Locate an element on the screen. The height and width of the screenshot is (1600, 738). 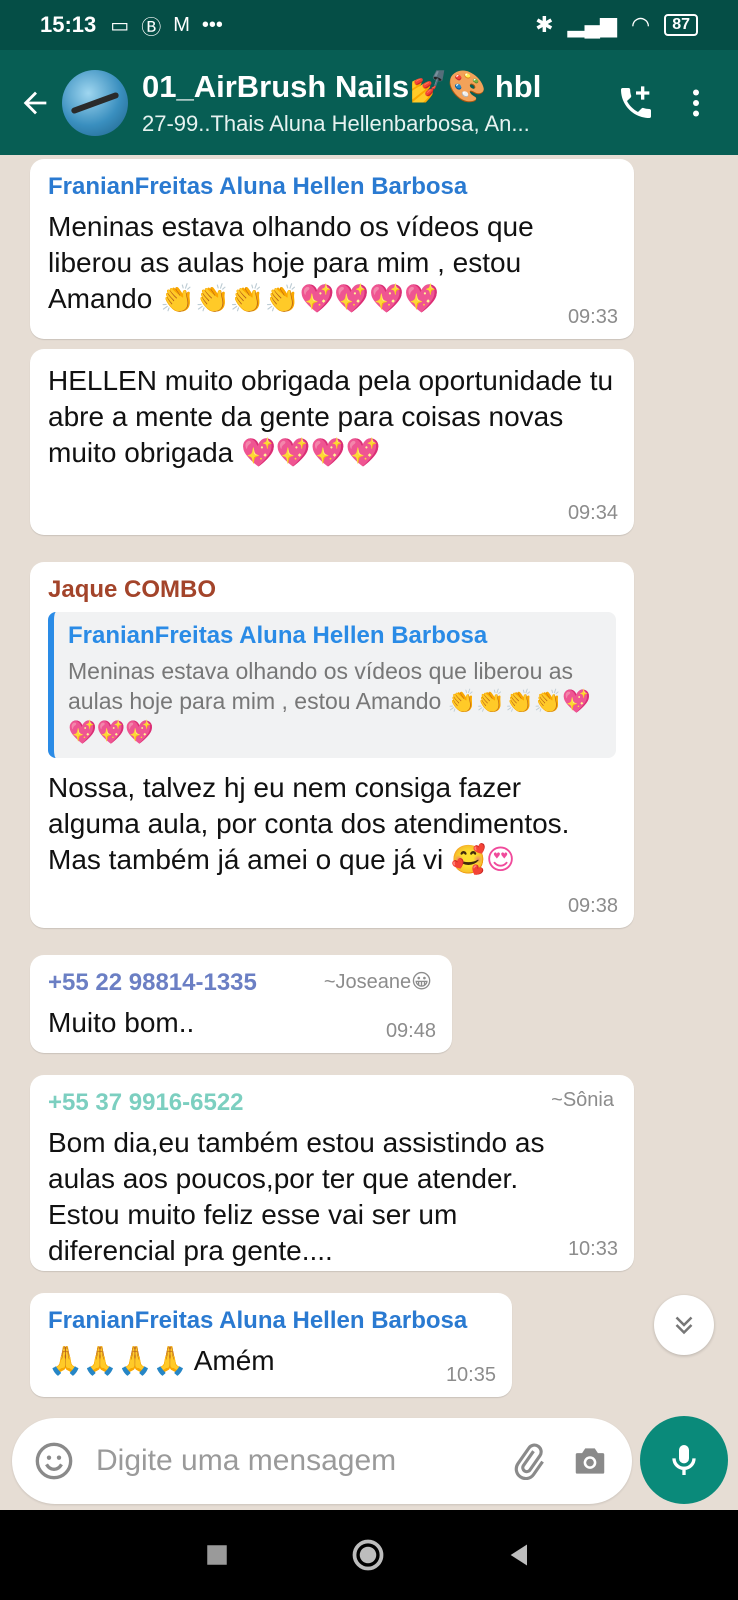
back-nav-icon is located at coordinates (520, 1555).